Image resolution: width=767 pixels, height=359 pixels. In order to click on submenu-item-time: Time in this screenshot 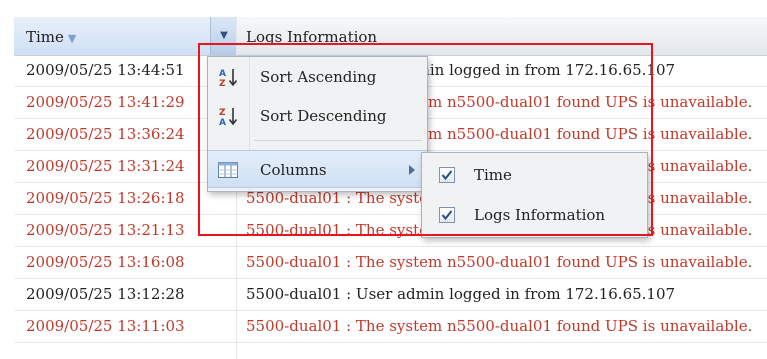, I will do `click(534, 175)`.